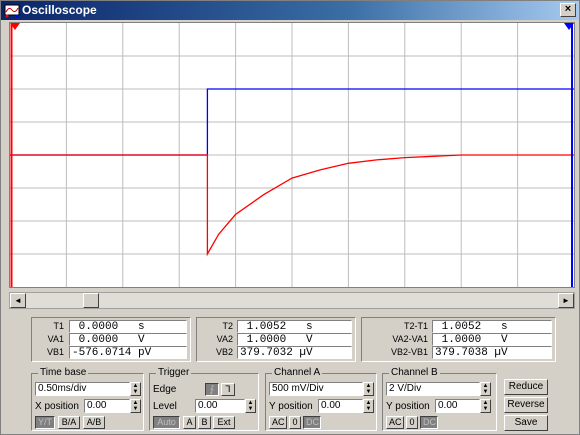 Image resolution: width=580 pixels, height=435 pixels. I want to click on t1-value: 0.0000 s, so click(128, 326).